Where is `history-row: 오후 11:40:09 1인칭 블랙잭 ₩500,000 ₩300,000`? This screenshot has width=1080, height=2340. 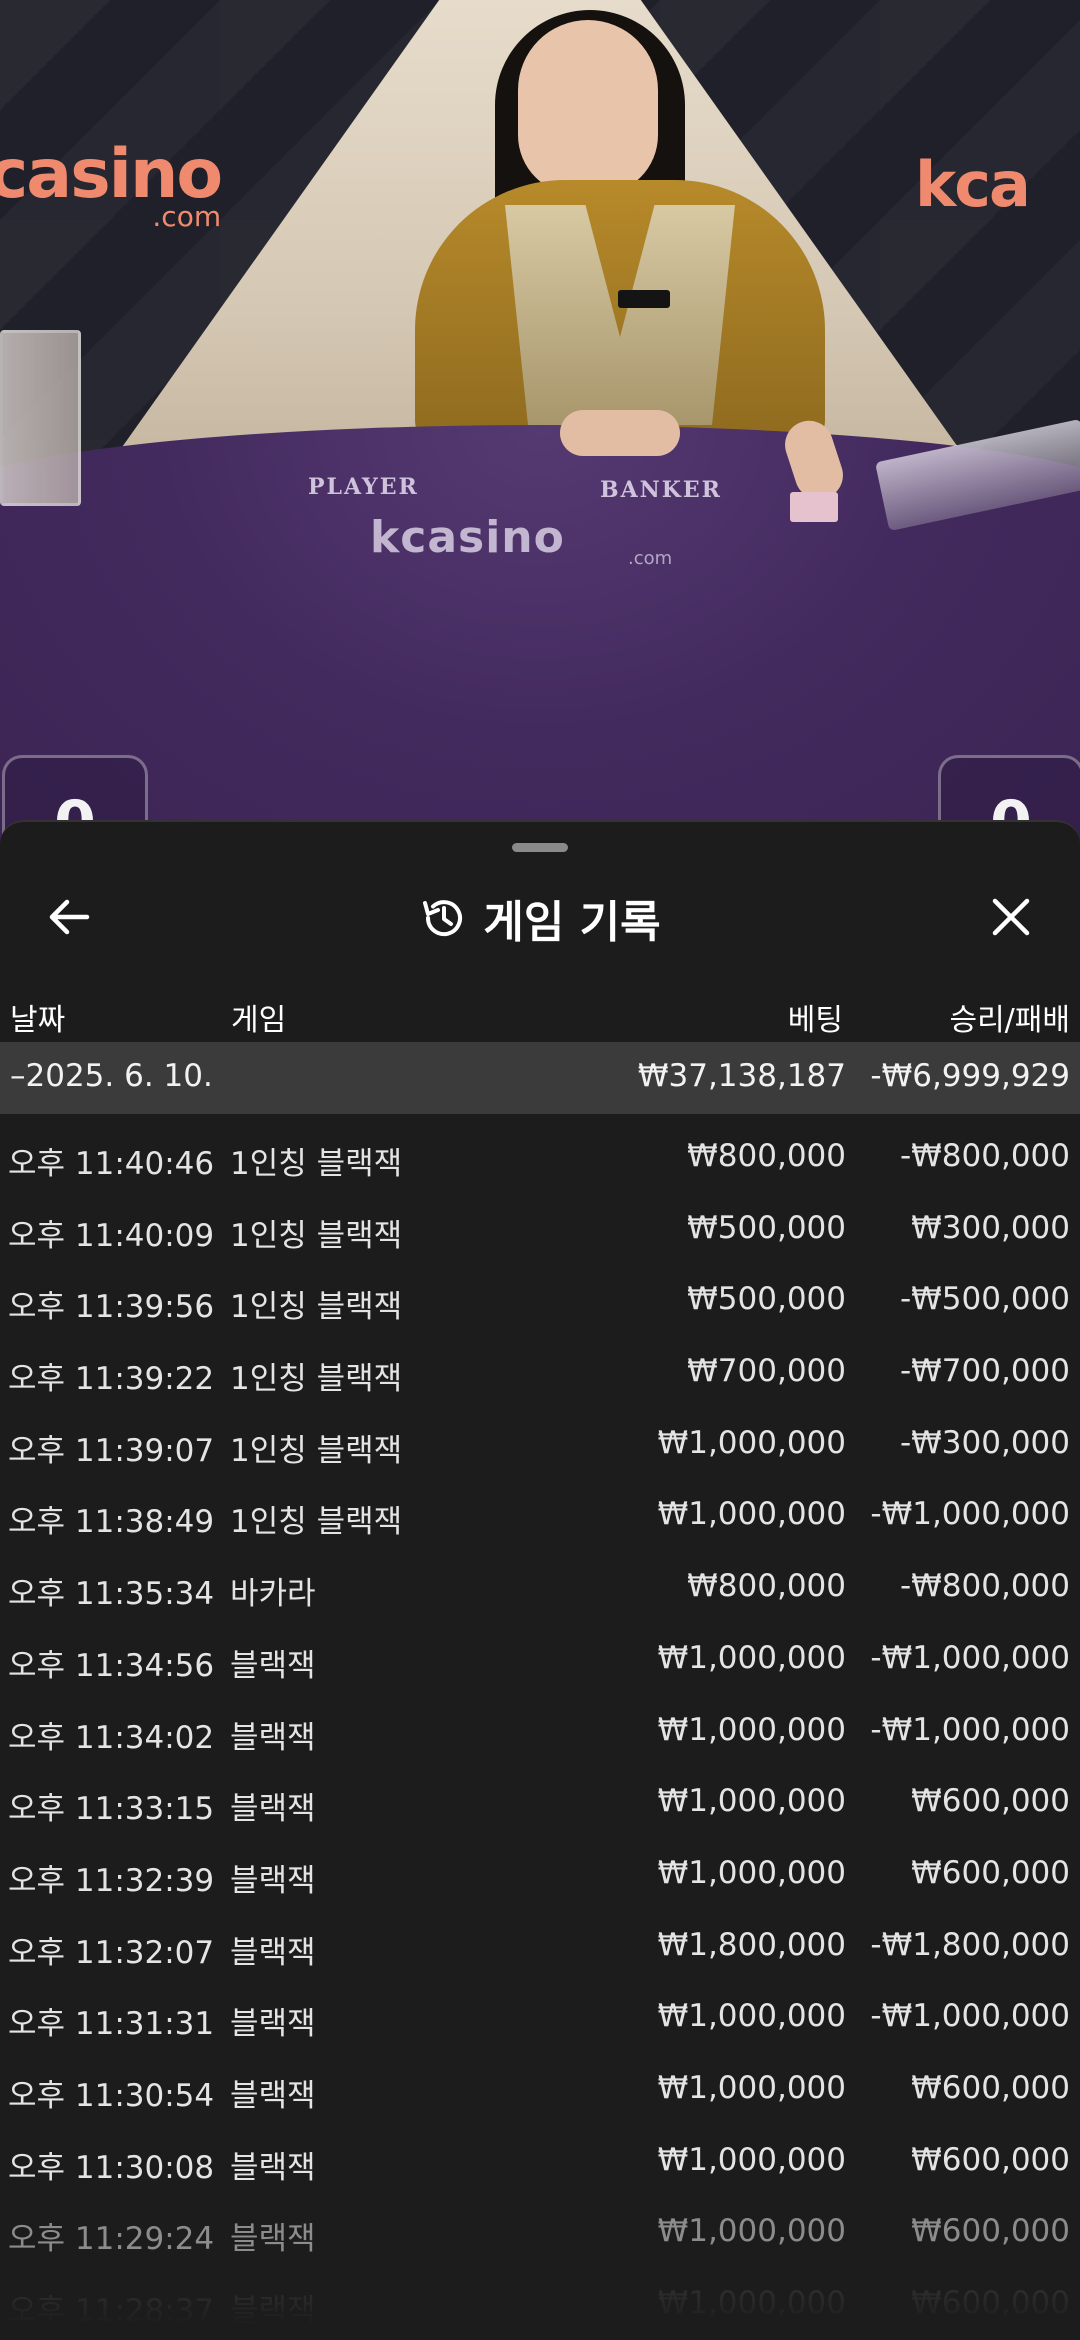
history-row: 오후 11:40:09 1인칭 블랙잭 ₩500,000 ₩300,000 is located at coordinates (540, 1230).